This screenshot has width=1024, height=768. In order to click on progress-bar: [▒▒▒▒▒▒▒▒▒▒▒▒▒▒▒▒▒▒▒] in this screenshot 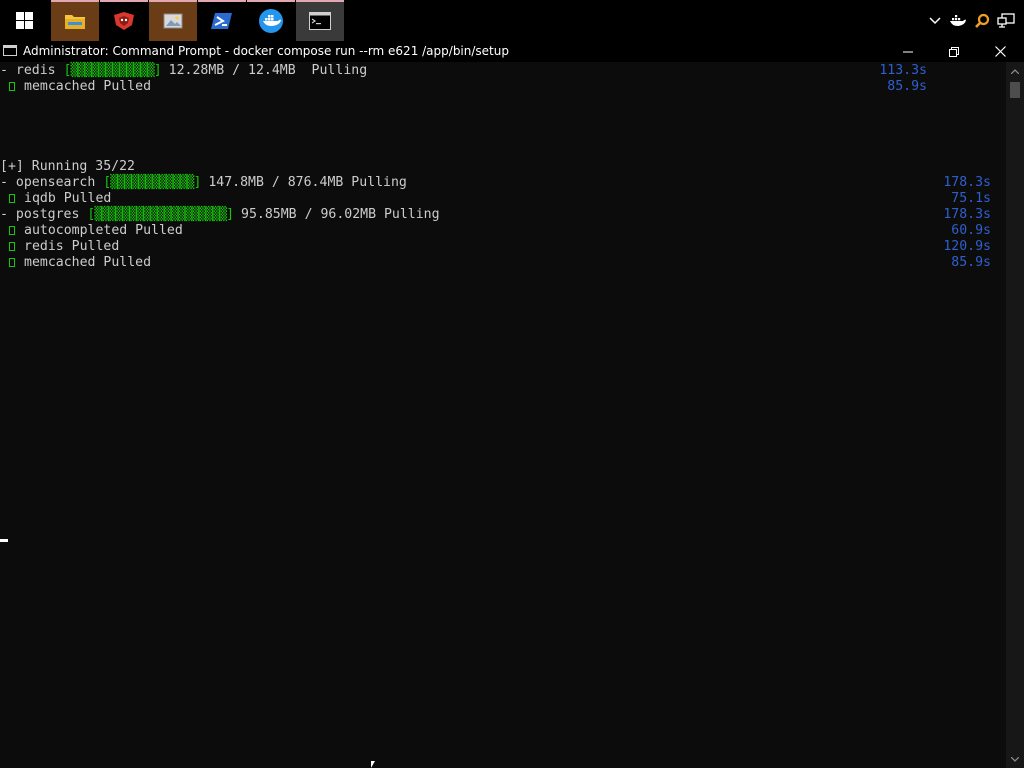, I will do `click(160, 214)`.